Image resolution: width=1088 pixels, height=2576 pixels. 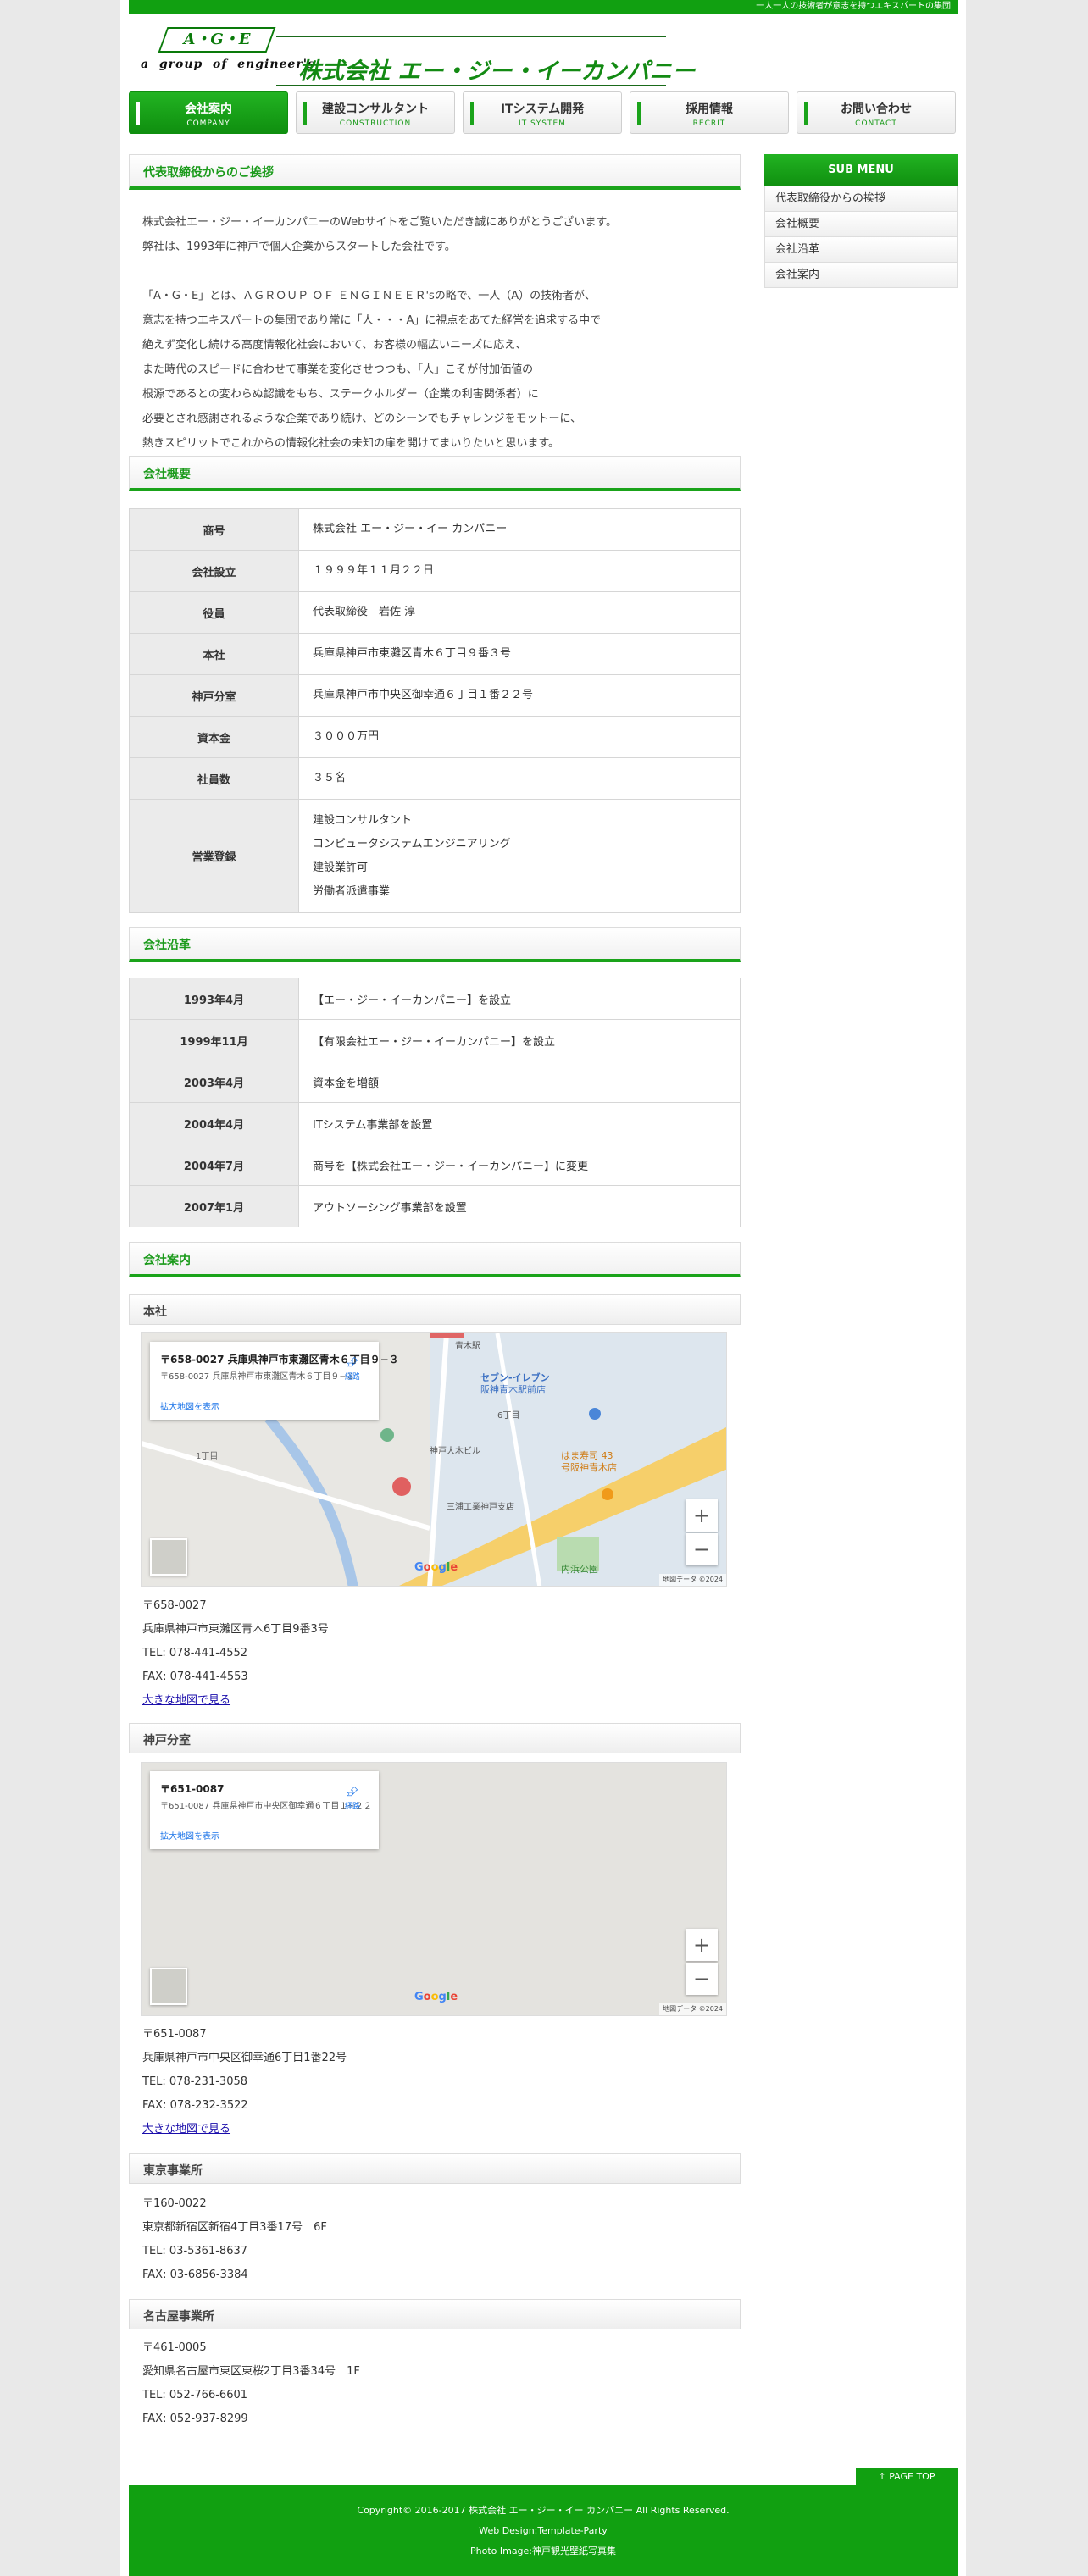 What do you see at coordinates (435, 473) in the screenshot?
I see `section-heading-overview: 会社概要` at bounding box center [435, 473].